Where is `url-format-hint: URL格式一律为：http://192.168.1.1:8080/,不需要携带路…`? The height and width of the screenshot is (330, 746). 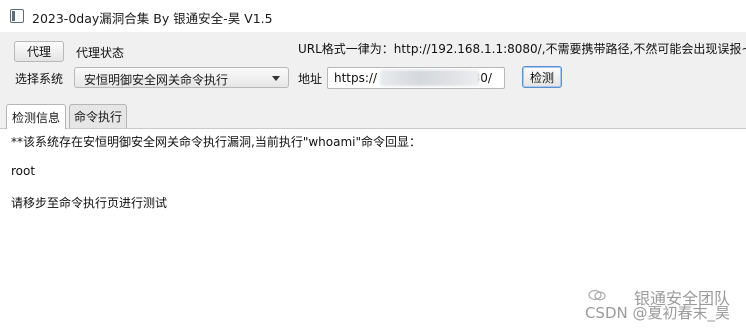 url-format-hint: URL格式一律为：http://192.168.1.1:8080/,不需要携带路… is located at coordinates (522, 49).